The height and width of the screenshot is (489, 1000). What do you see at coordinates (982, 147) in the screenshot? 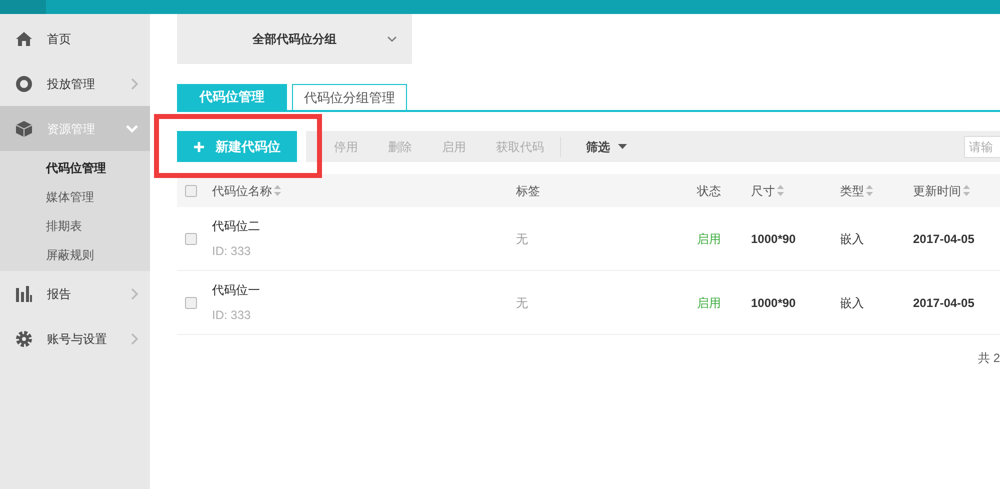
I see `search-field: 请输` at bounding box center [982, 147].